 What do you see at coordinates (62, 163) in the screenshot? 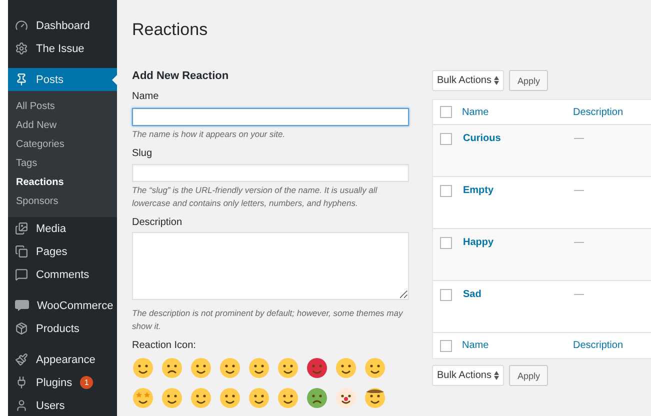
I see `submenu-item: Tags` at bounding box center [62, 163].